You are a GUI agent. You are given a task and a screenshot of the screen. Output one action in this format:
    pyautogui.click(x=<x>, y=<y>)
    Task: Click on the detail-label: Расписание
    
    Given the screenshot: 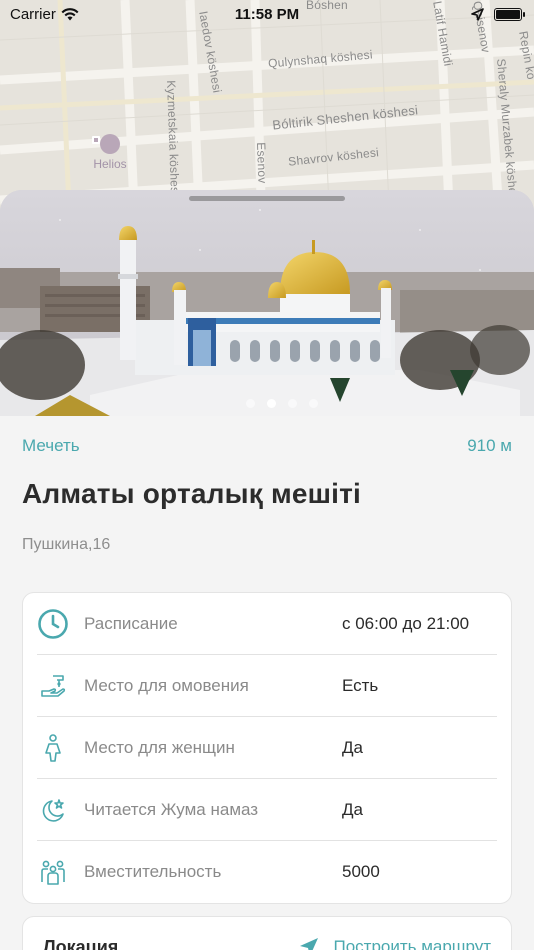 What is the action you would take?
    pyautogui.click(x=131, y=623)
    